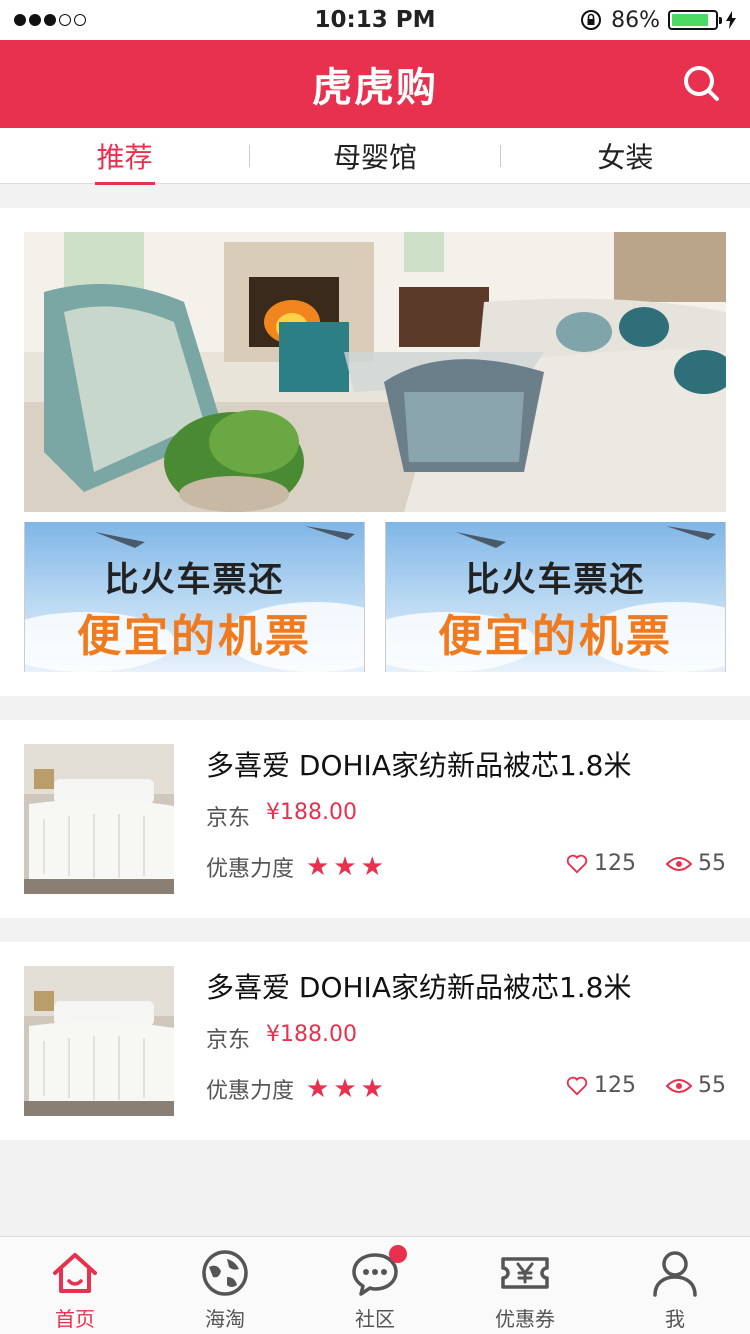 The image size is (750, 1334). What do you see at coordinates (525, 1319) in the screenshot?
I see `nav-label: 优惠券` at bounding box center [525, 1319].